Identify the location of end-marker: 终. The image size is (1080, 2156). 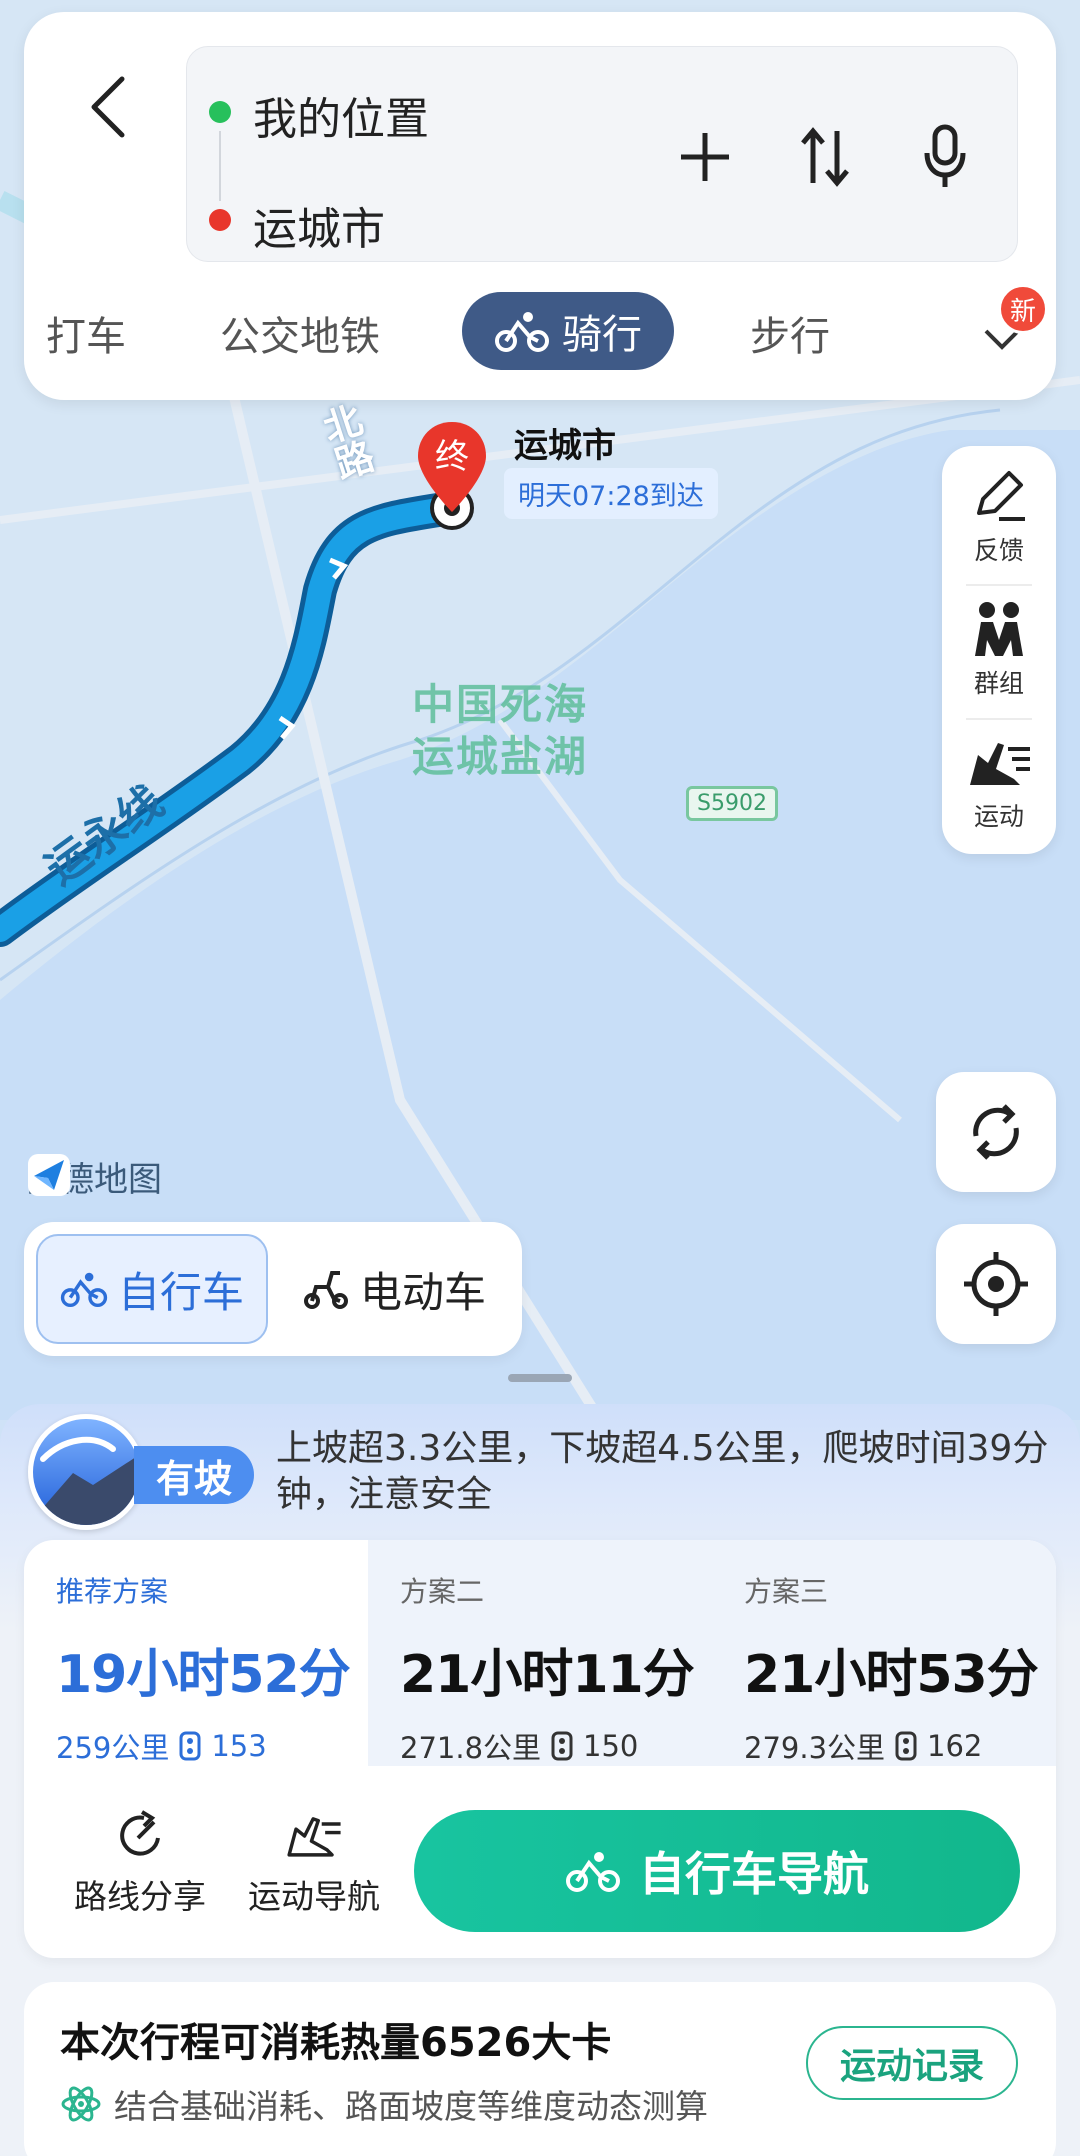
(452, 475).